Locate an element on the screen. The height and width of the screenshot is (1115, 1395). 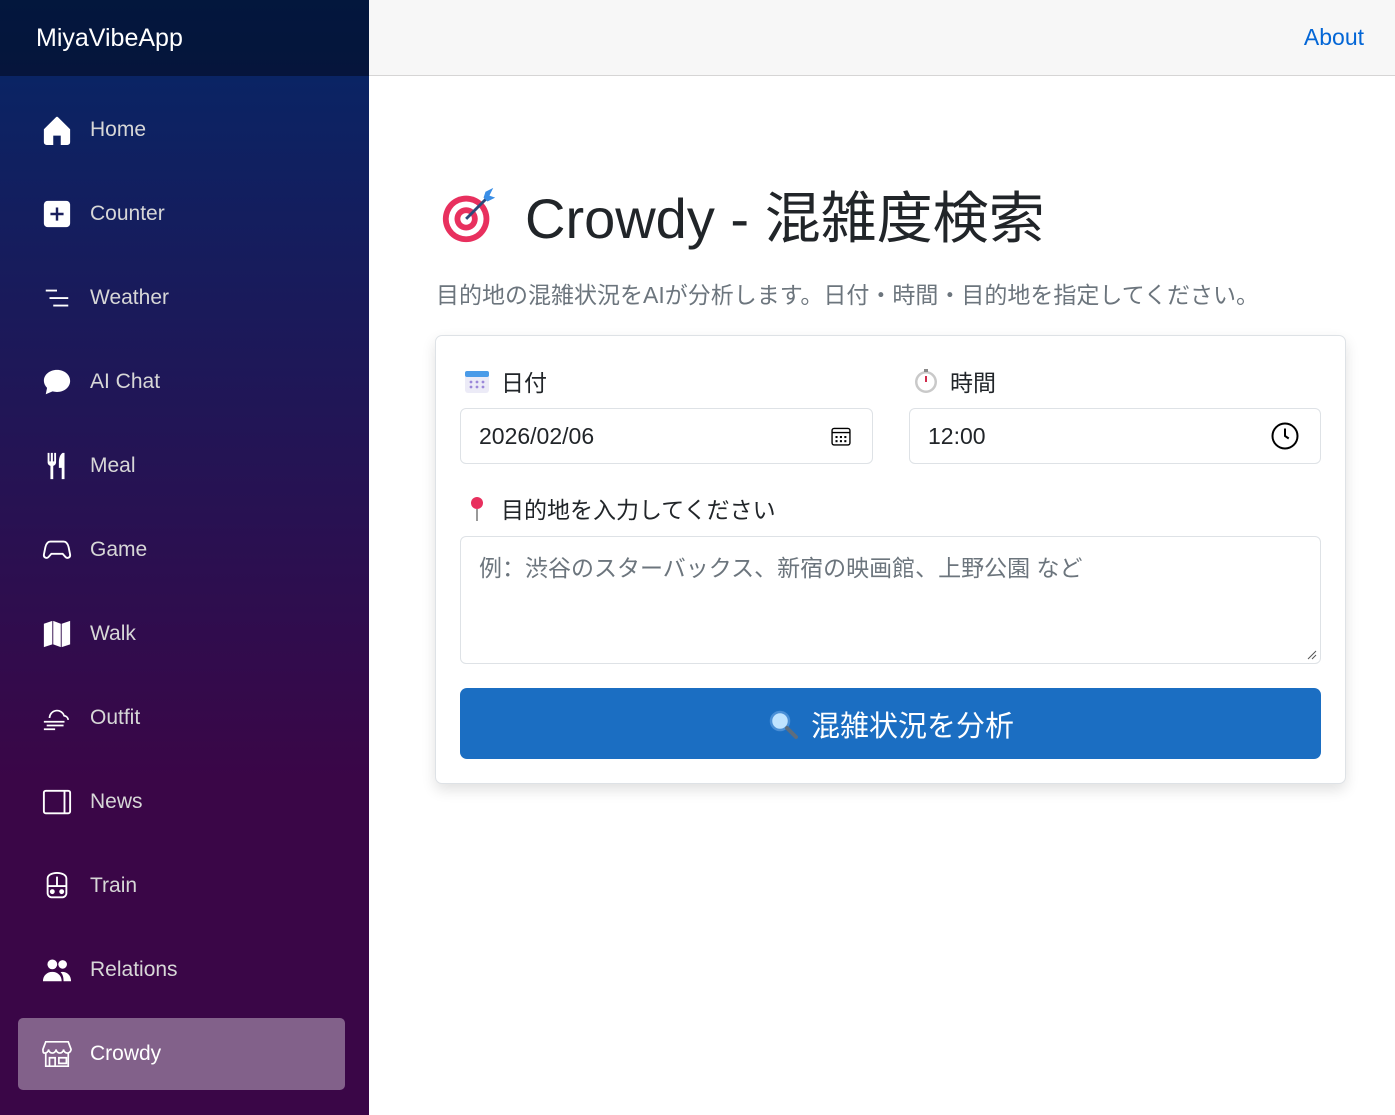
date-input: 2026/02/06 is located at coordinates (666, 436).